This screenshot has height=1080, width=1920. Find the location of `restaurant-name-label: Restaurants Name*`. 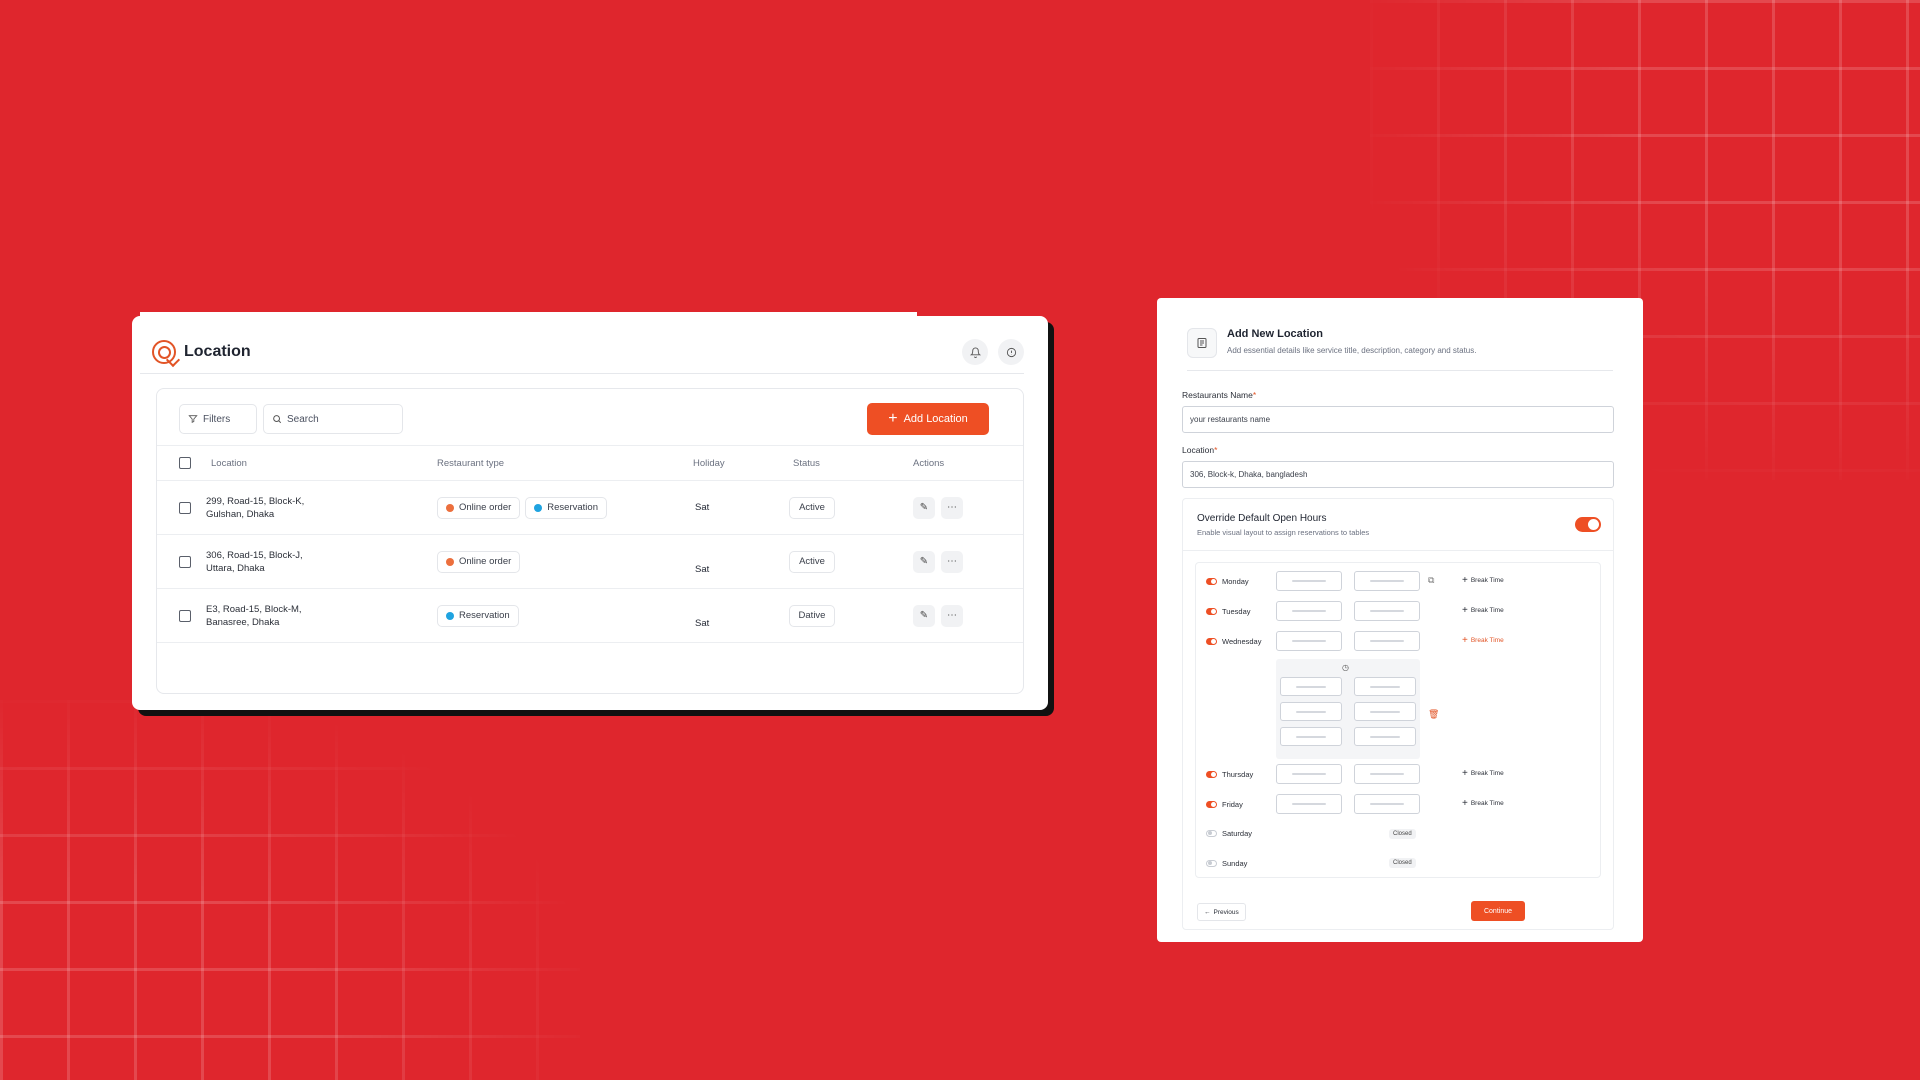

restaurant-name-label: Restaurants Name* is located at coordinates (1219, 395).